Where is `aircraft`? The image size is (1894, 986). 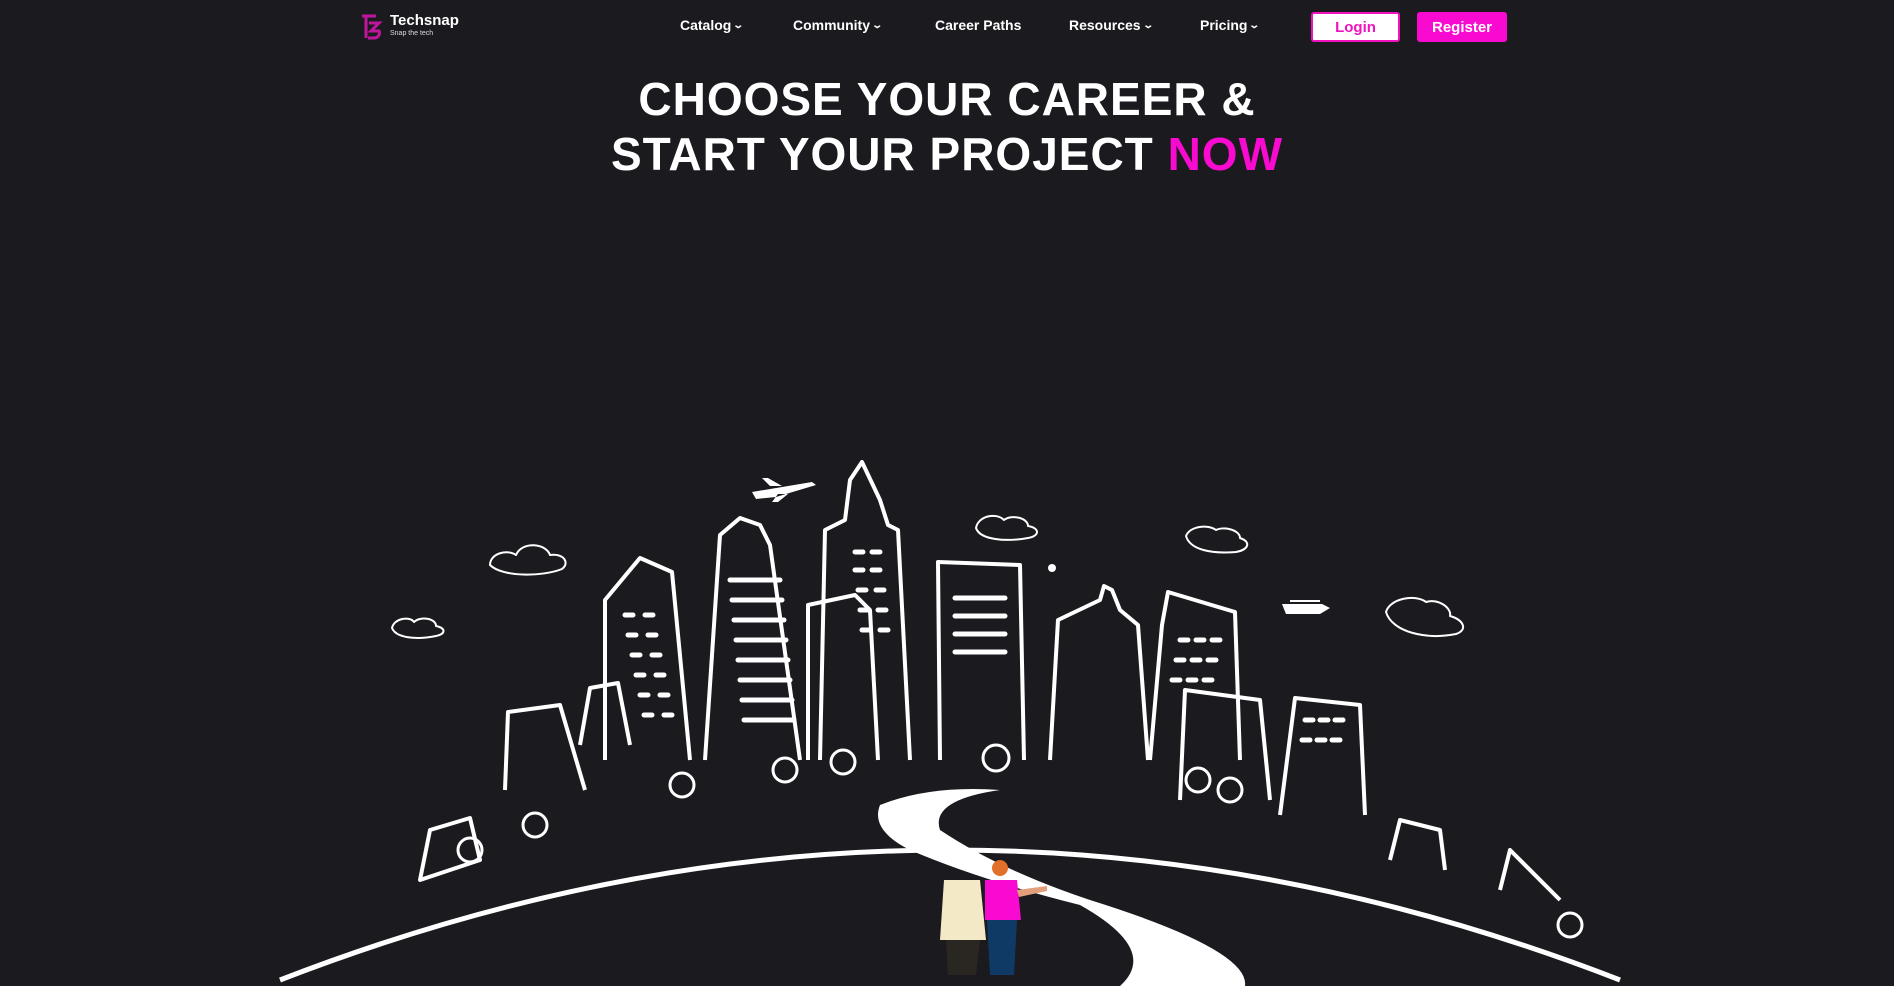
aircraft is located at coordinates (1041, 546).